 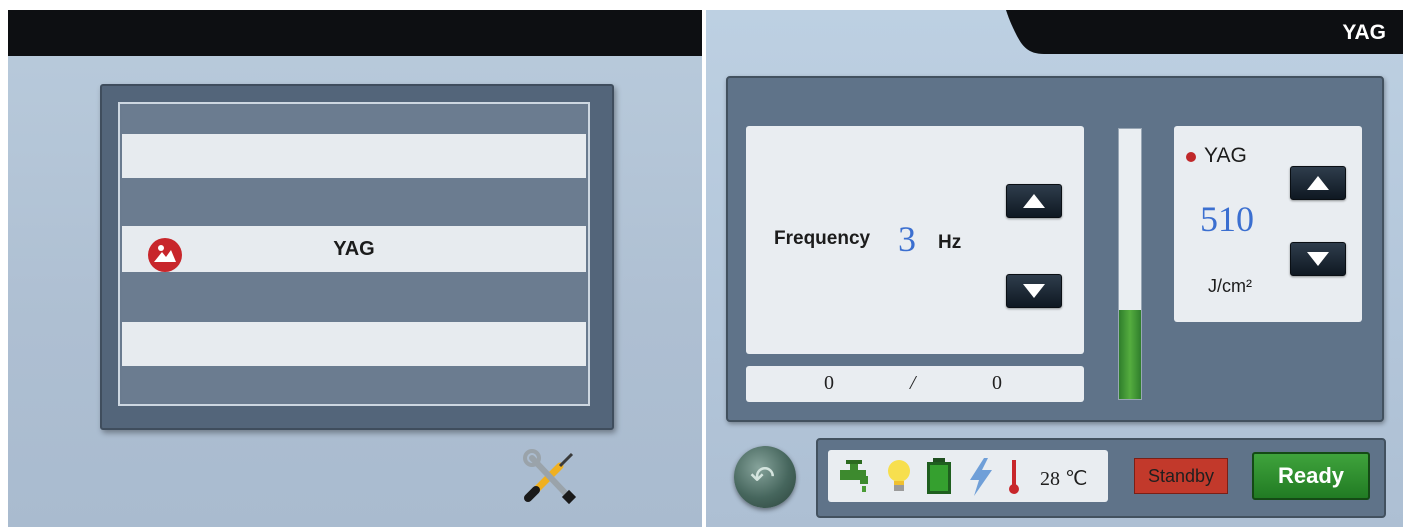 I want to click on frequency-unit: Hz, so click(x=950, y=242).